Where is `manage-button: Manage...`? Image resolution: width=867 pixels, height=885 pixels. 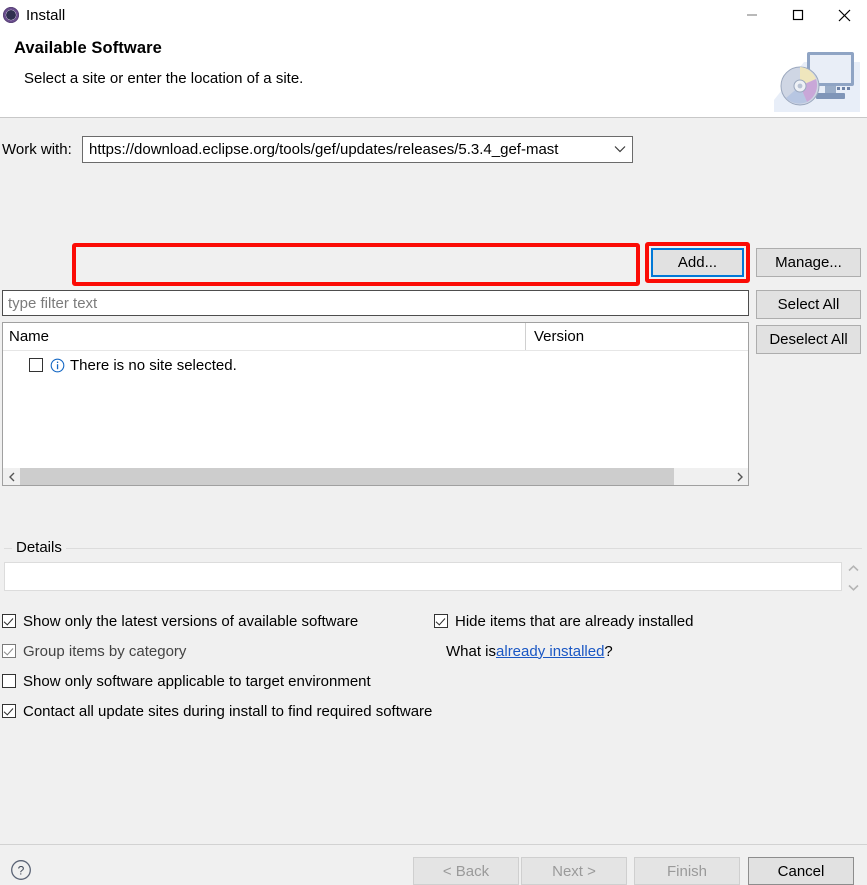 manage-button: Manage... is located at coordinates (808, 262).